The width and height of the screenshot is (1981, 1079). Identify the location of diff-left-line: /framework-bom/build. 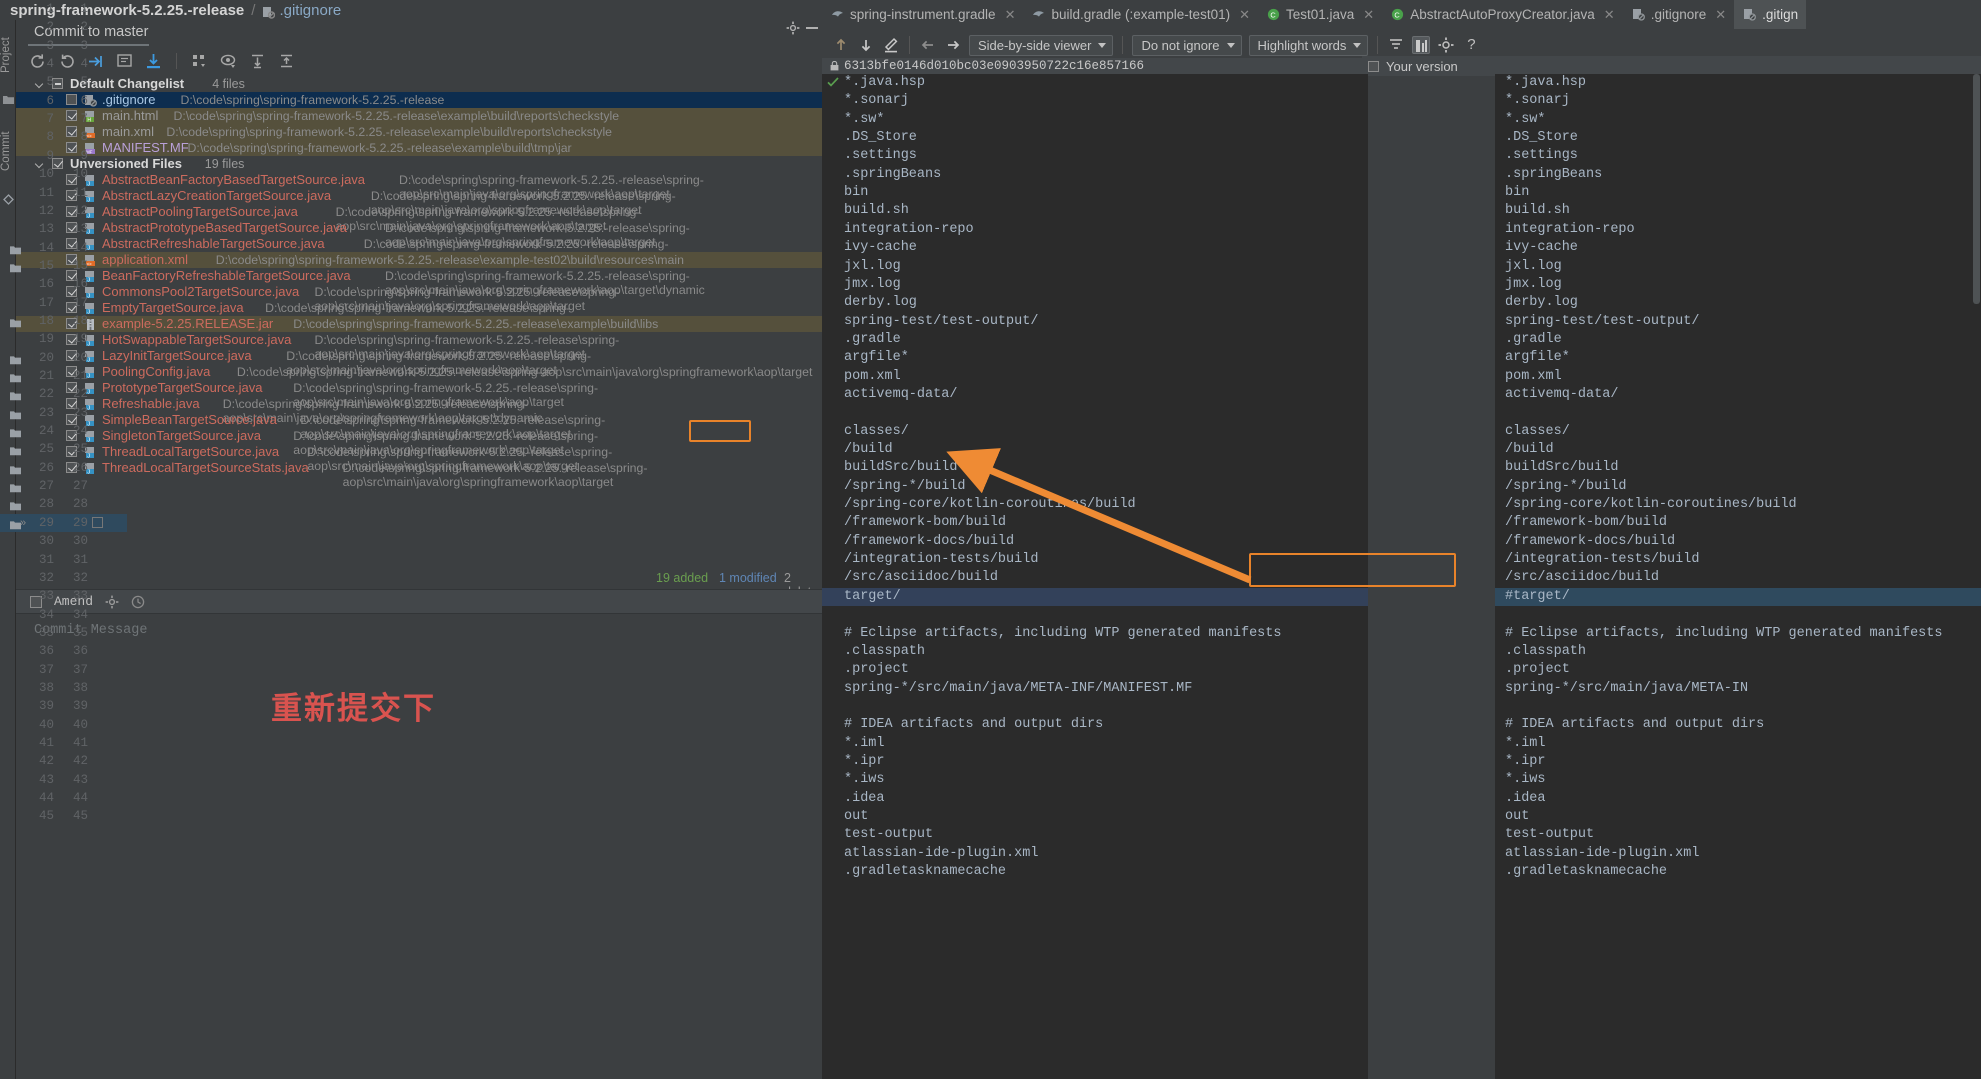
(925, 523).